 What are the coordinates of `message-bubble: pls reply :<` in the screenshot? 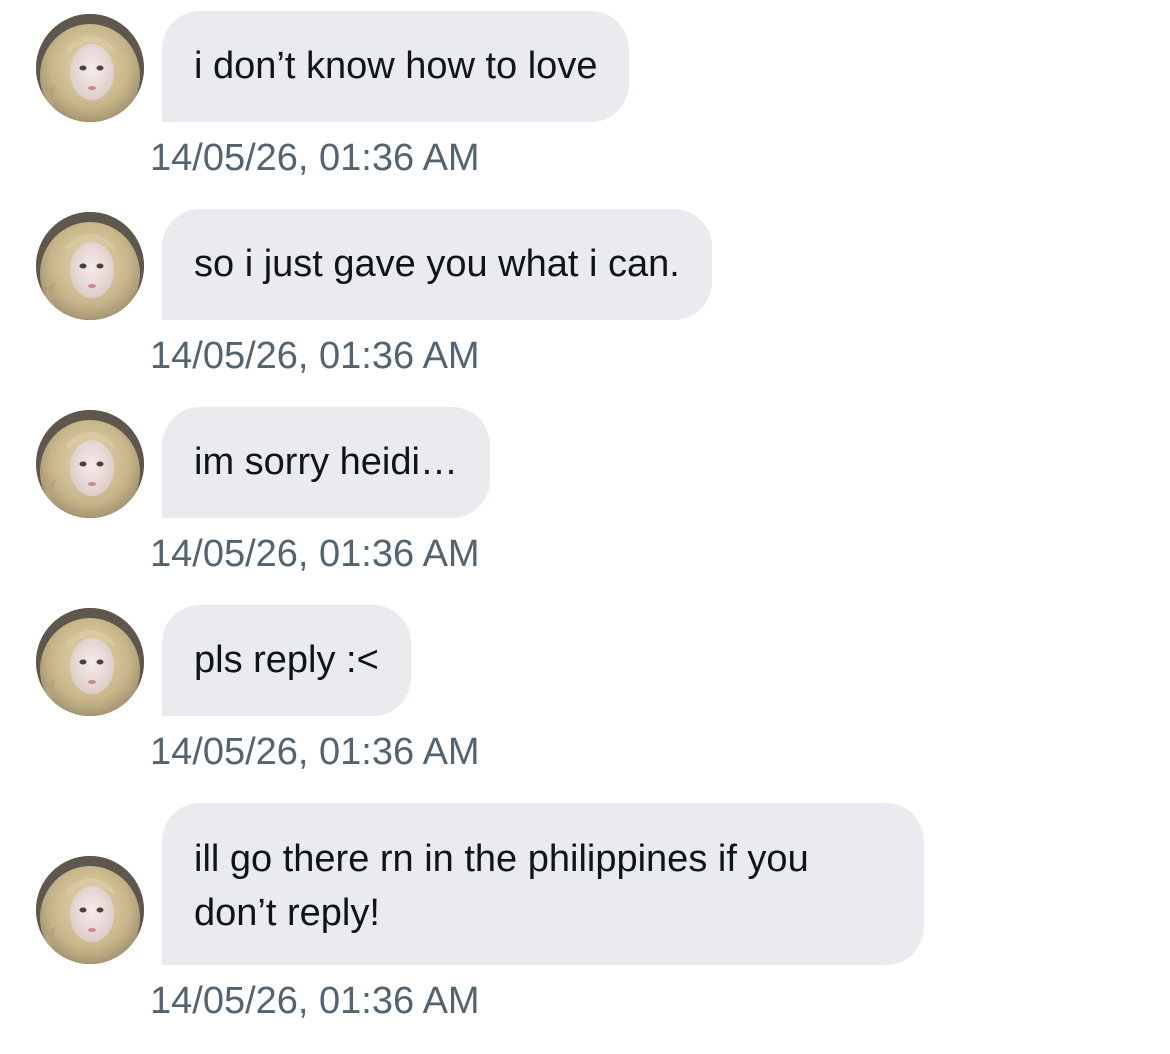 It's located at (286, 660).